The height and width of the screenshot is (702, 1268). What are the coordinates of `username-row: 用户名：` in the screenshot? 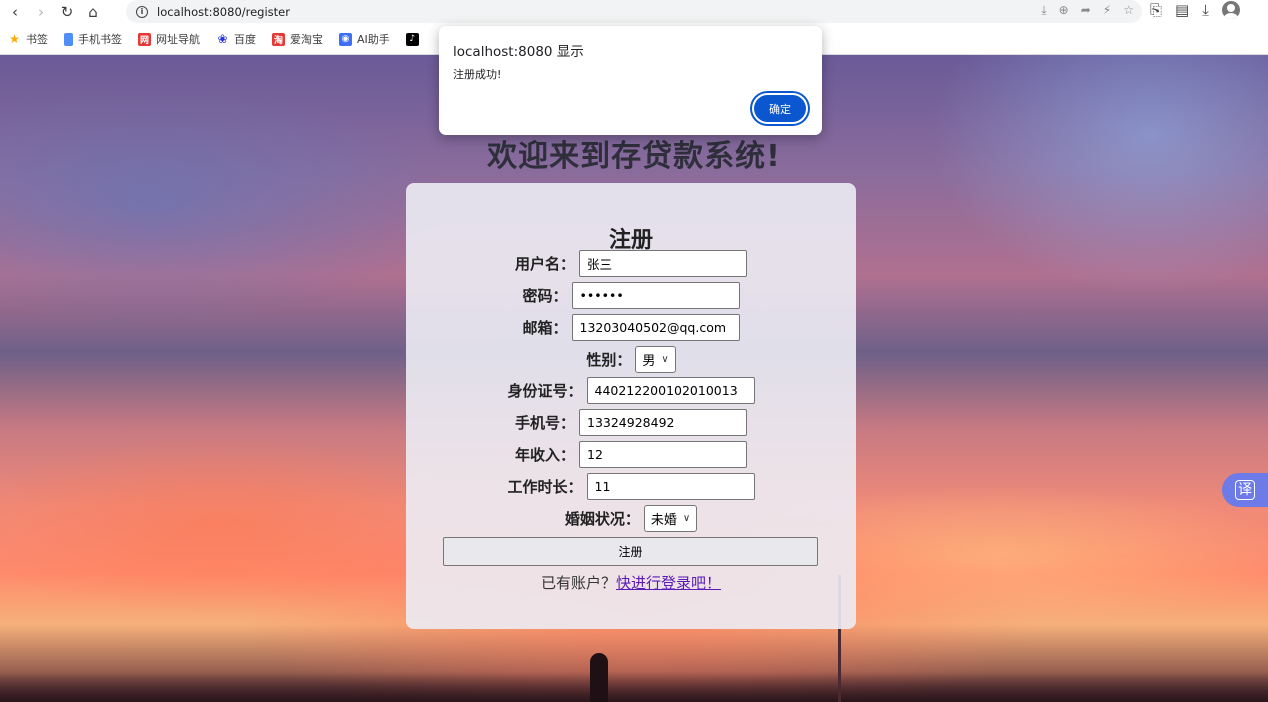 It's located at (631, 263).